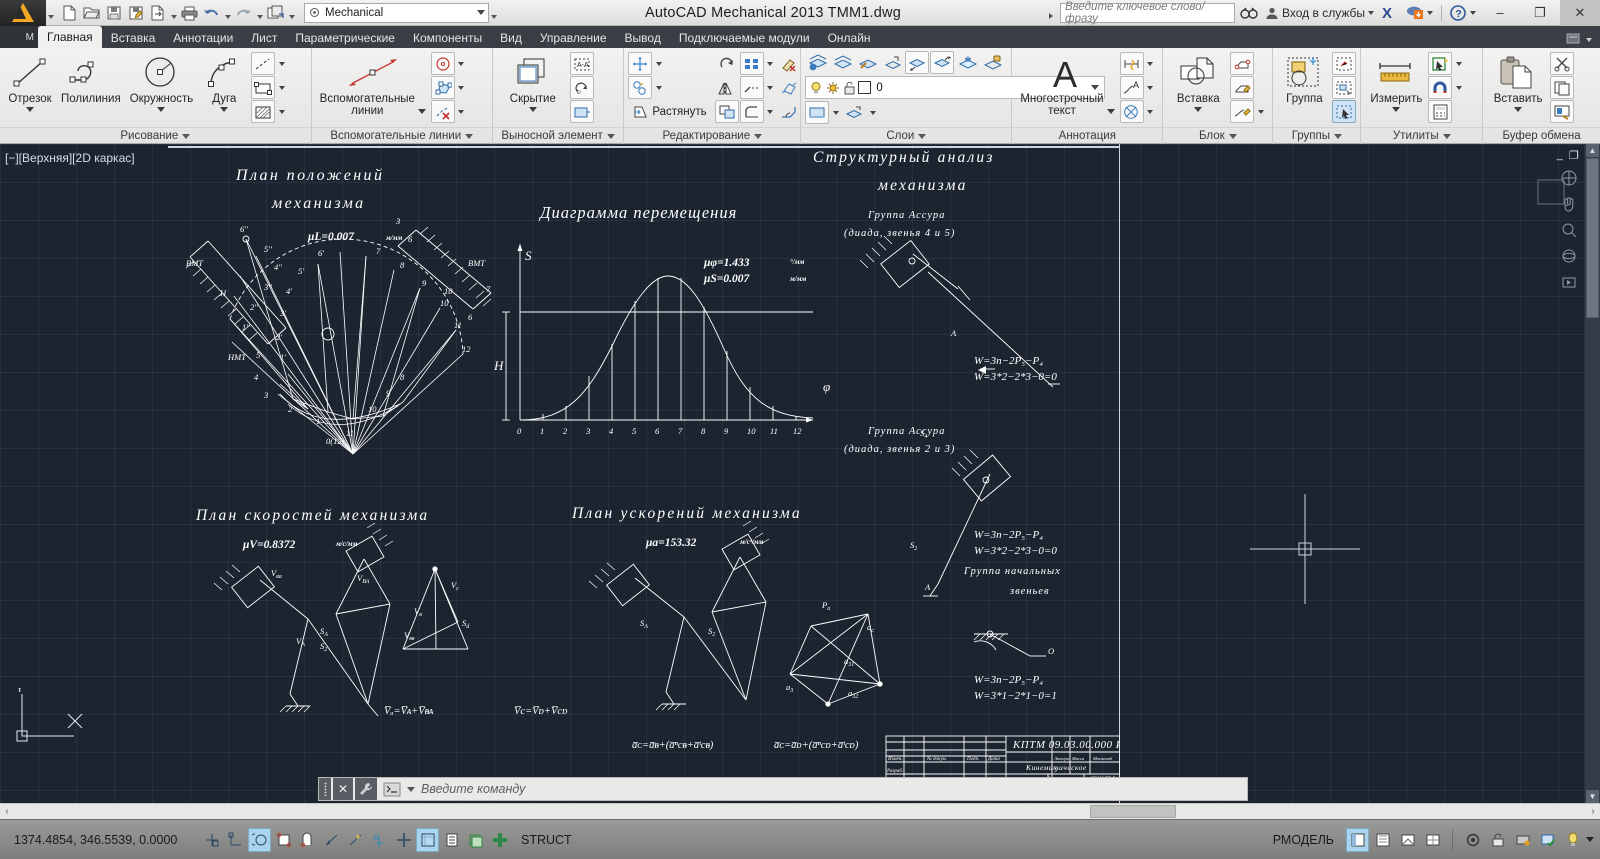 This screenshot has height=859, width=1600. I want to click on search-icon, so click(1249, 13).